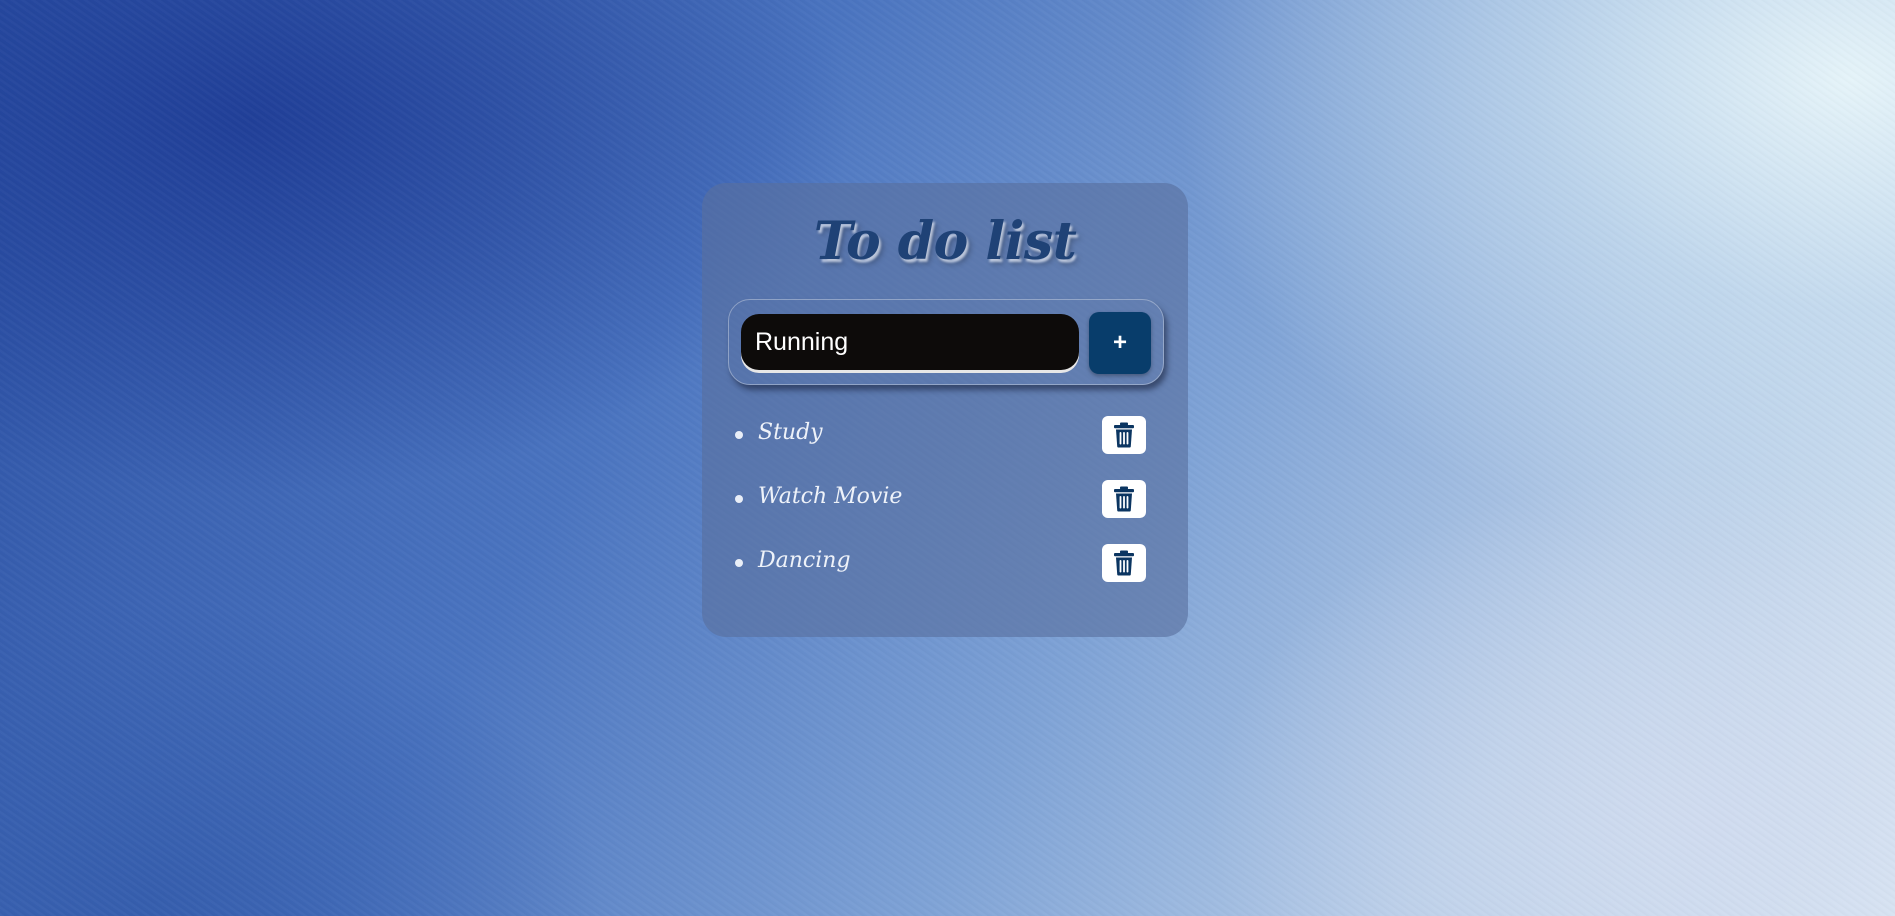 Image resolution: width=1895 pixels, height=916 pixels. Describe the element at coordinates (1120, 343) in the screenshot. I see `add-task-button: +` at that location.